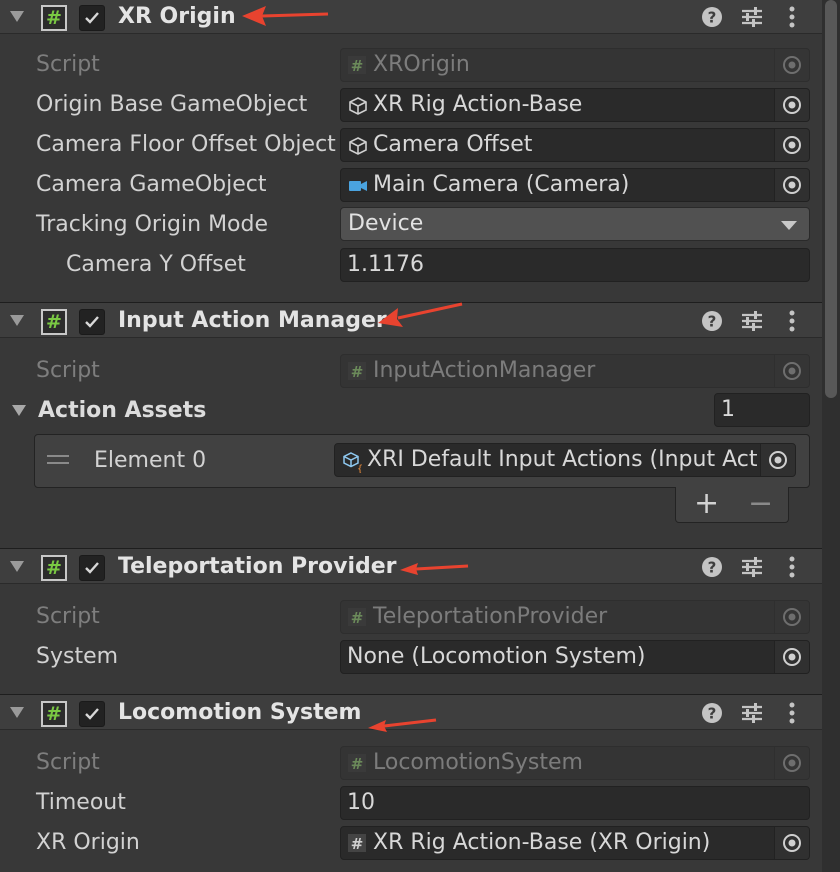 The image size is (840, 872). What do you see at coordinates (88, 842) in the screenshot?
I see `xr-origin-label: XR Origin` at bounding box center [88, 842].